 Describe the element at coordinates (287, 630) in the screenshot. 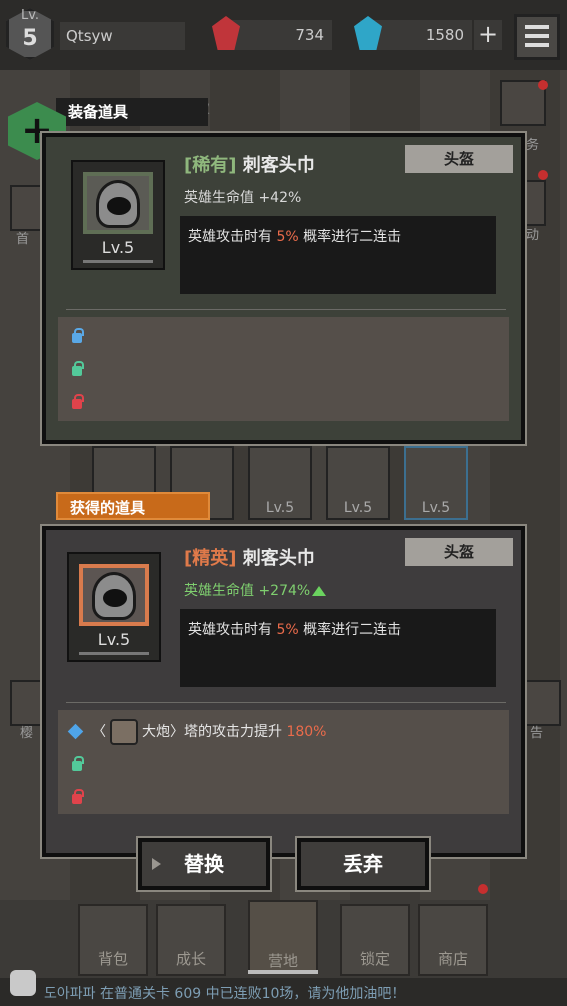

I see `obtained-skill-value: 5%` at that location.